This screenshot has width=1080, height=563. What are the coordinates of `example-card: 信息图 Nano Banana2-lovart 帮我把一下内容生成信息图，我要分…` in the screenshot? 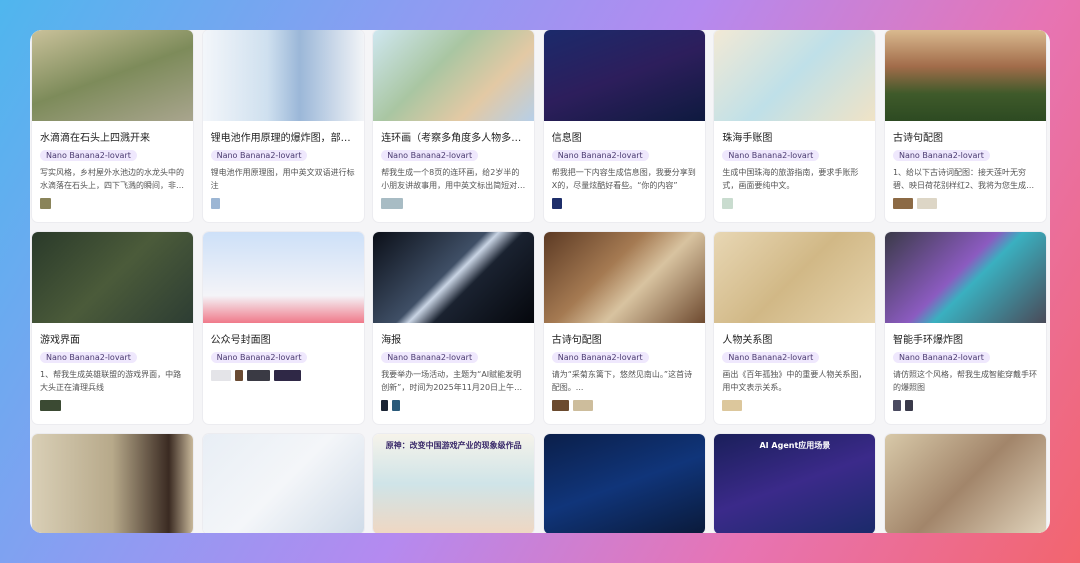 It's located at (624, 126).